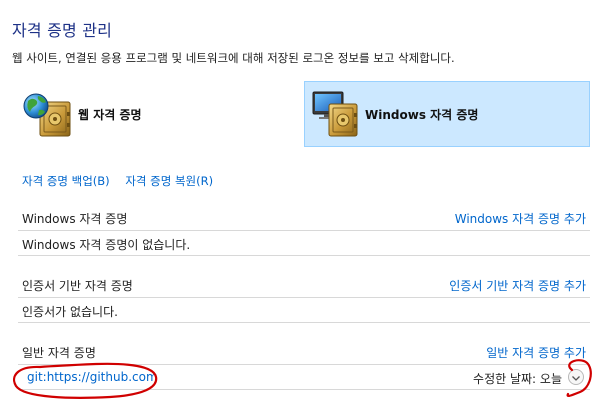 This screenshot has width=594, height=402. What do you see at coordinates (422, 114) in the screenshot?
I see `windows-credentials-label: Windows 자격 증명` at bounding box center [422, 114].